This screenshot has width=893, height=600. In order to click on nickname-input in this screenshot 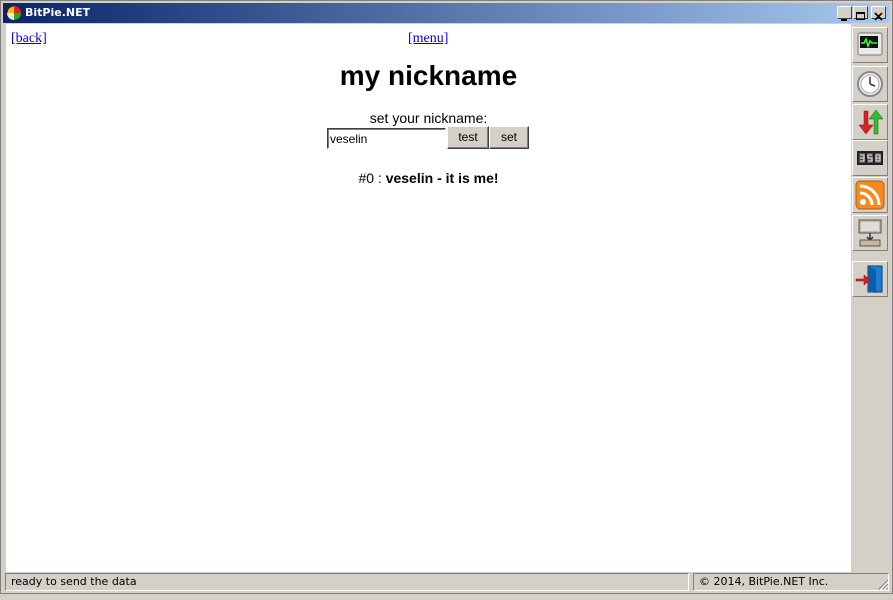, I will do `click(386, 138)`.